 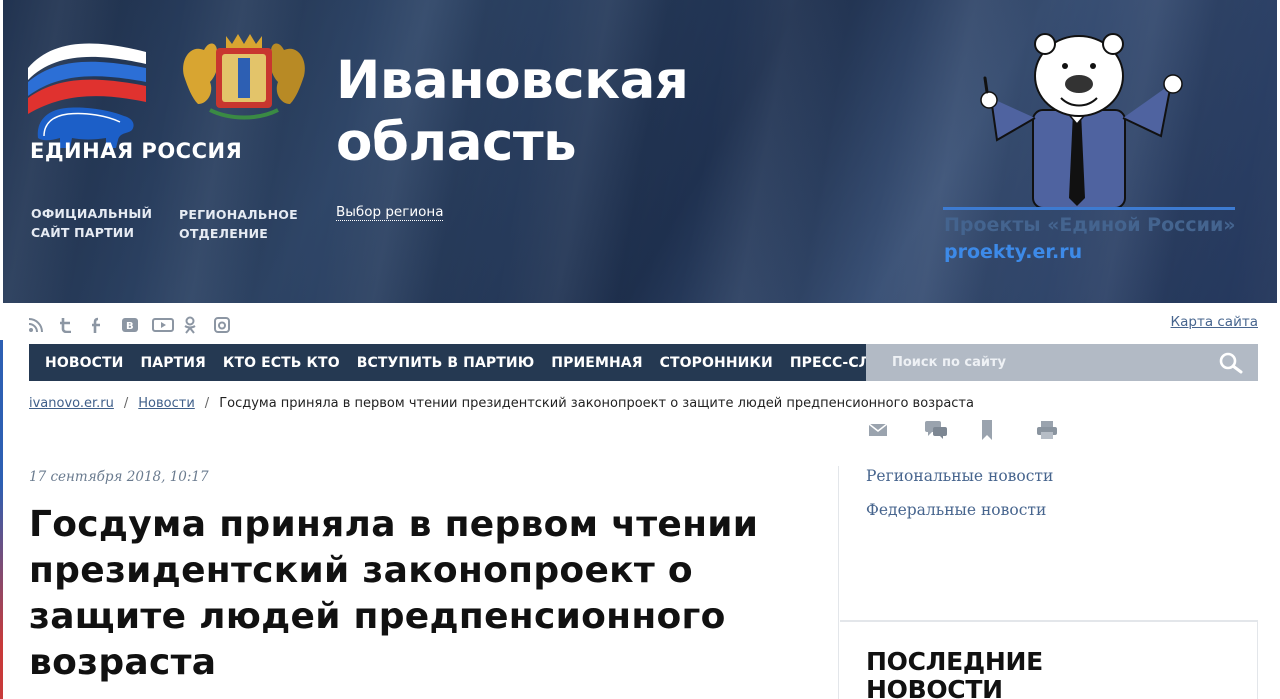 What do you see at coordinates (1090, 225) in the screenshot?
I see `projects-title: Проекты «Единой России»` at bounding box center [1090, 225].